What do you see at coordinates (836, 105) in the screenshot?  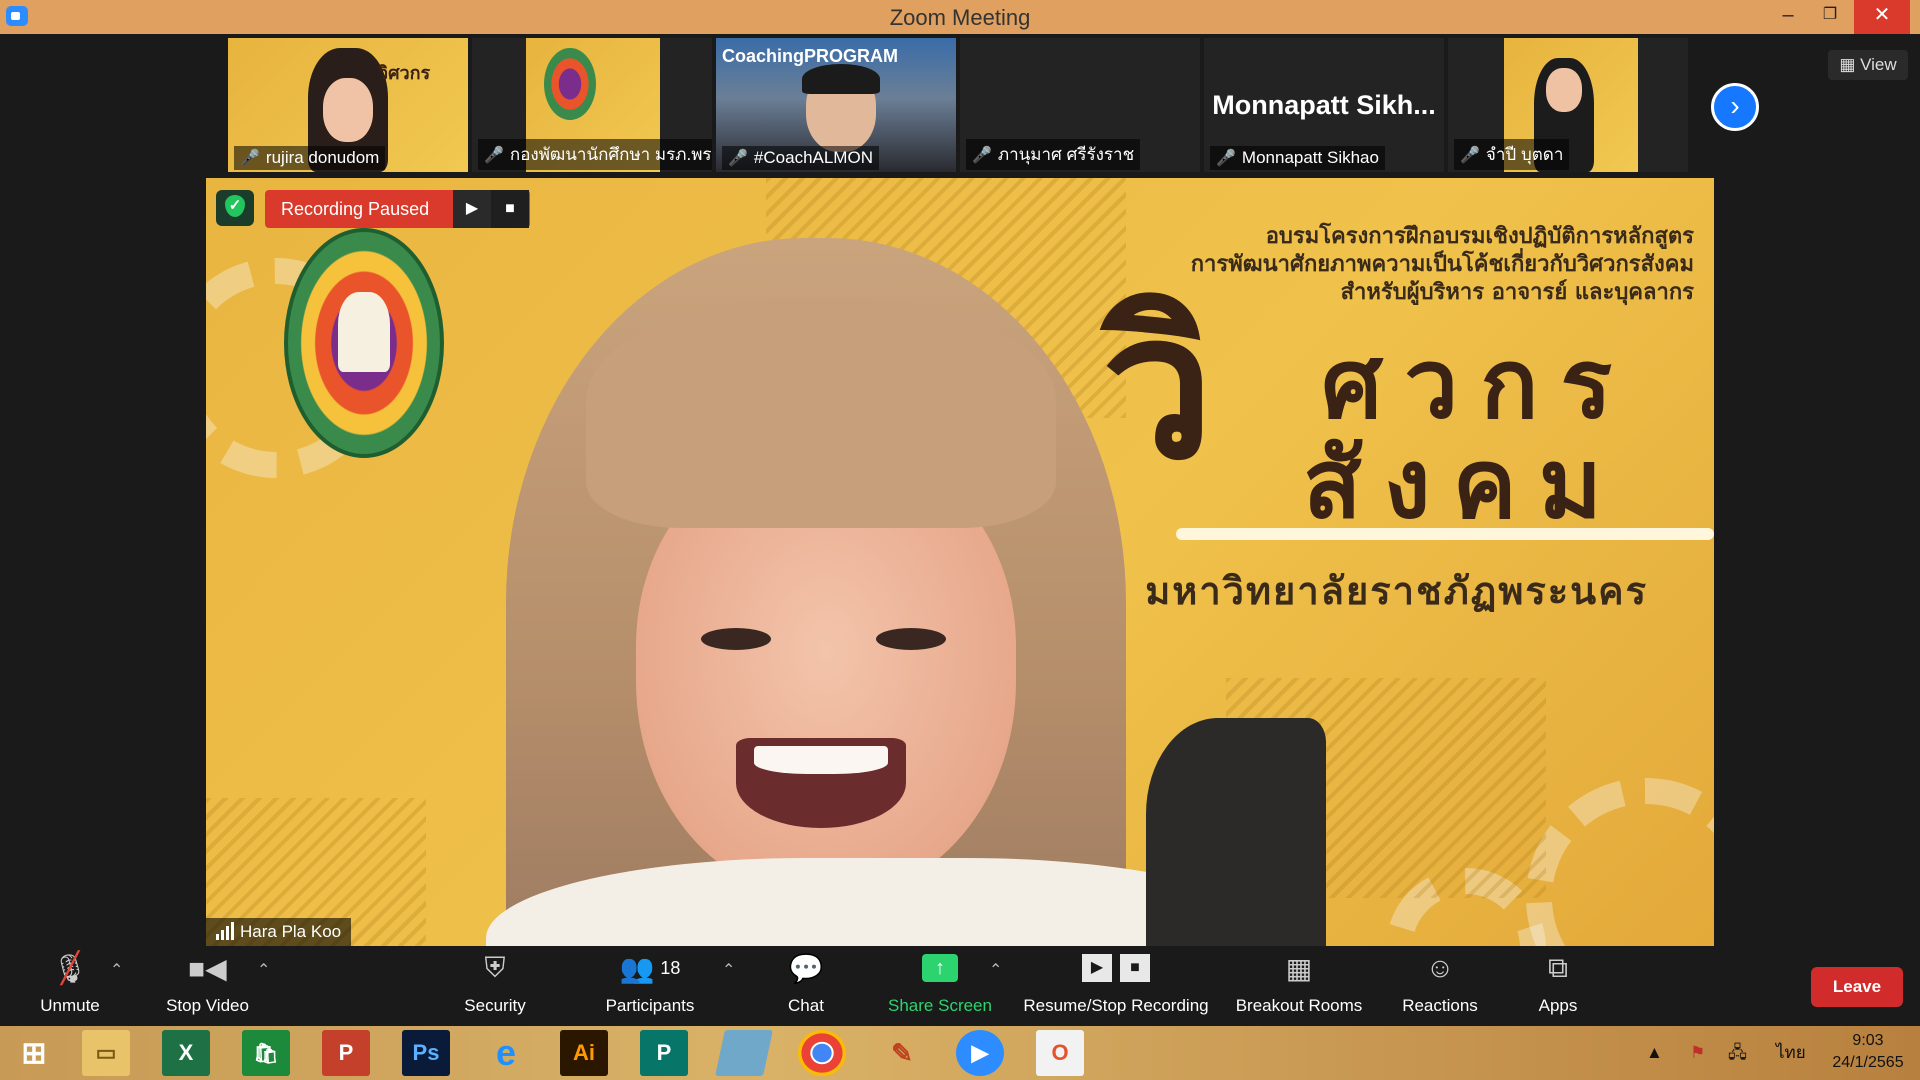 I see `participant-tile: CoachingPROGRAM 🎤 #CoachALMON` at bounding box center [836, 105].